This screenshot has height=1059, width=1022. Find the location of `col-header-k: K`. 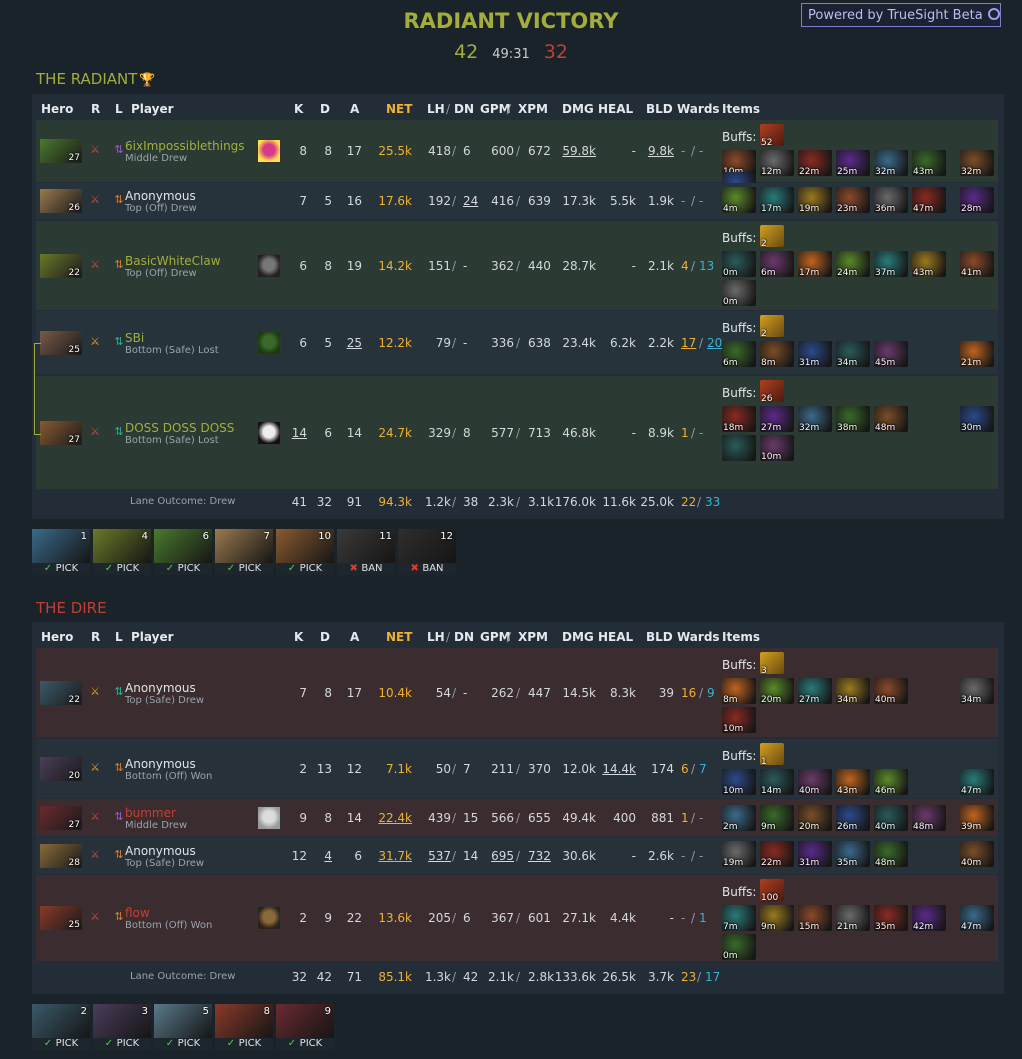

col-header-k: K is located at coordinates (298, 637).